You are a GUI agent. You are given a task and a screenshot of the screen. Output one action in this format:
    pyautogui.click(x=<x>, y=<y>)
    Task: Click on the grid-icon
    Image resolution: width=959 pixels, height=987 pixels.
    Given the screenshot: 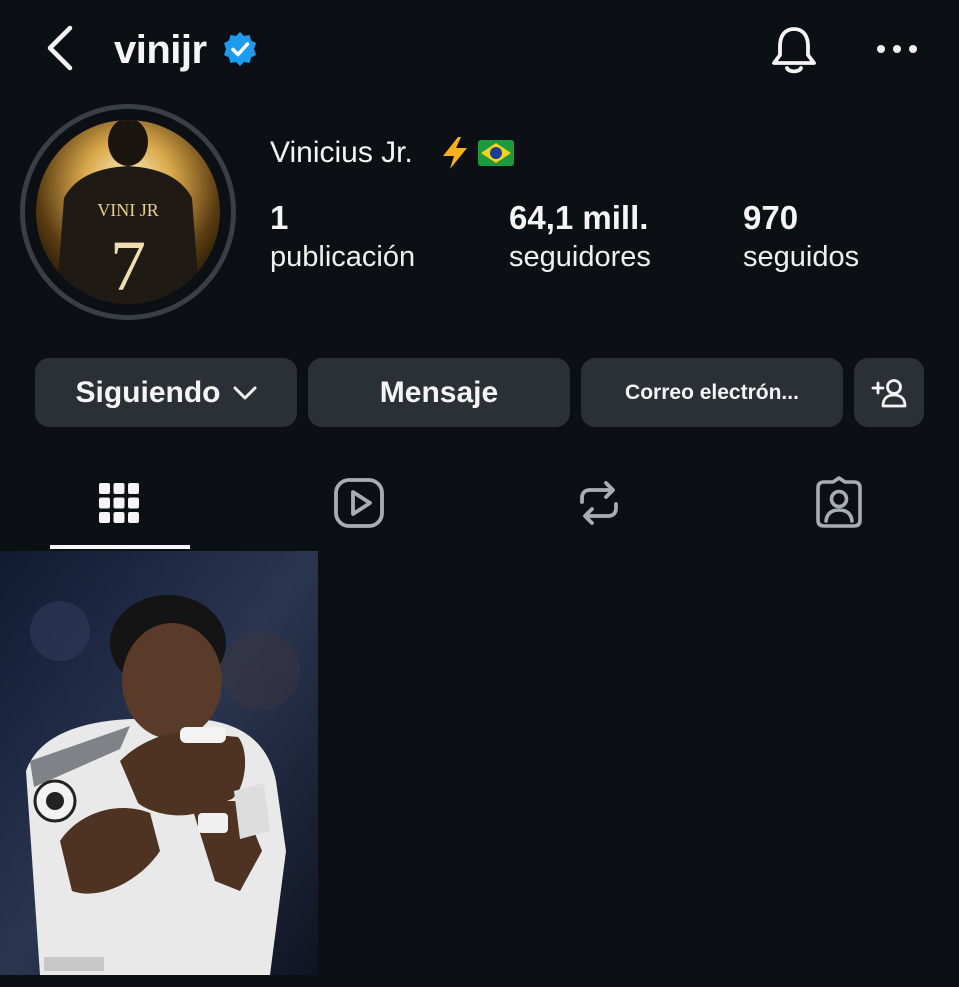 What is the action you would take?
    pyautogui.click(x=119, y=503)
    